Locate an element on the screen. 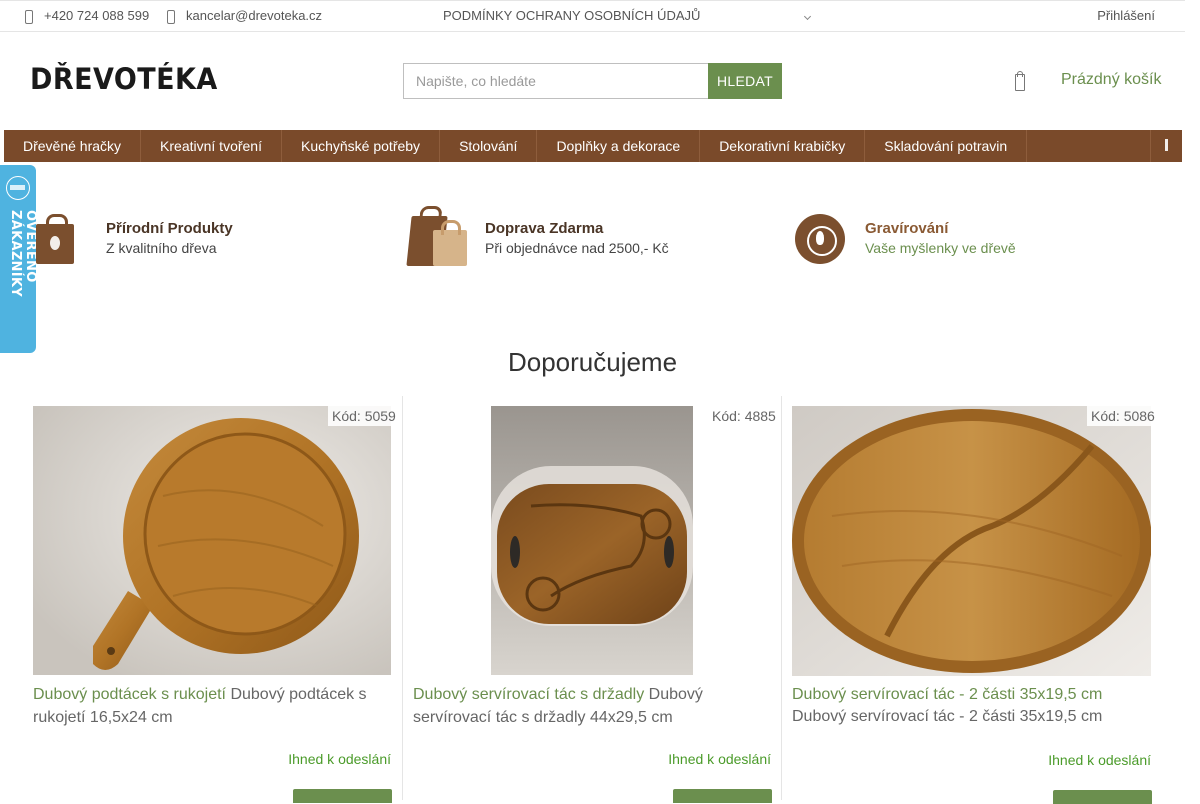  nav-item-food-storage: Skladování potravin is located at coordinates (946, 146).